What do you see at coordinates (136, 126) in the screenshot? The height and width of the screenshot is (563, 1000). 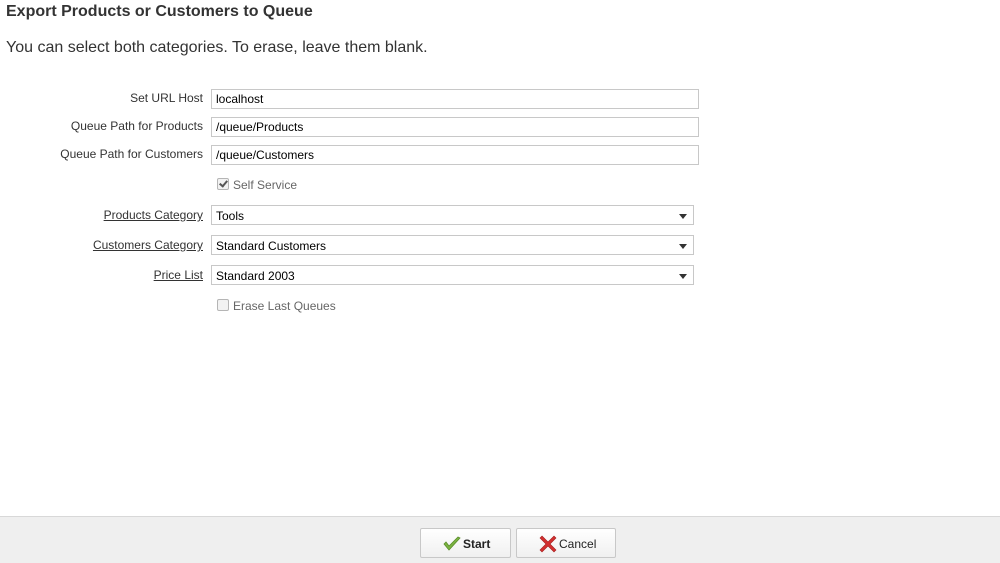 I see `products-path-label: Queue Path for Products` at bounding box center [136, 126].